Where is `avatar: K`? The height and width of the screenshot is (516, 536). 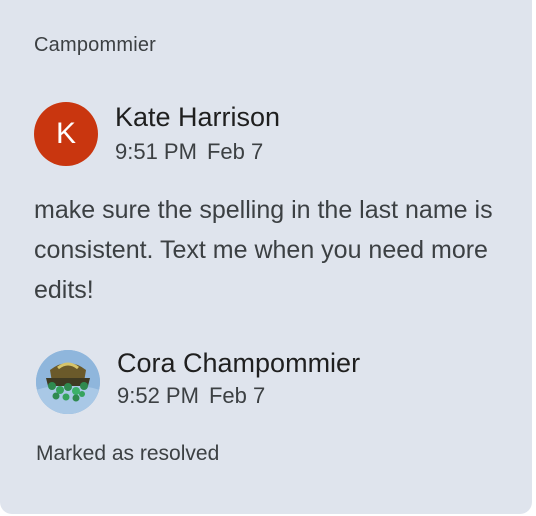 avatar: K is located at coordinates (66, 134).